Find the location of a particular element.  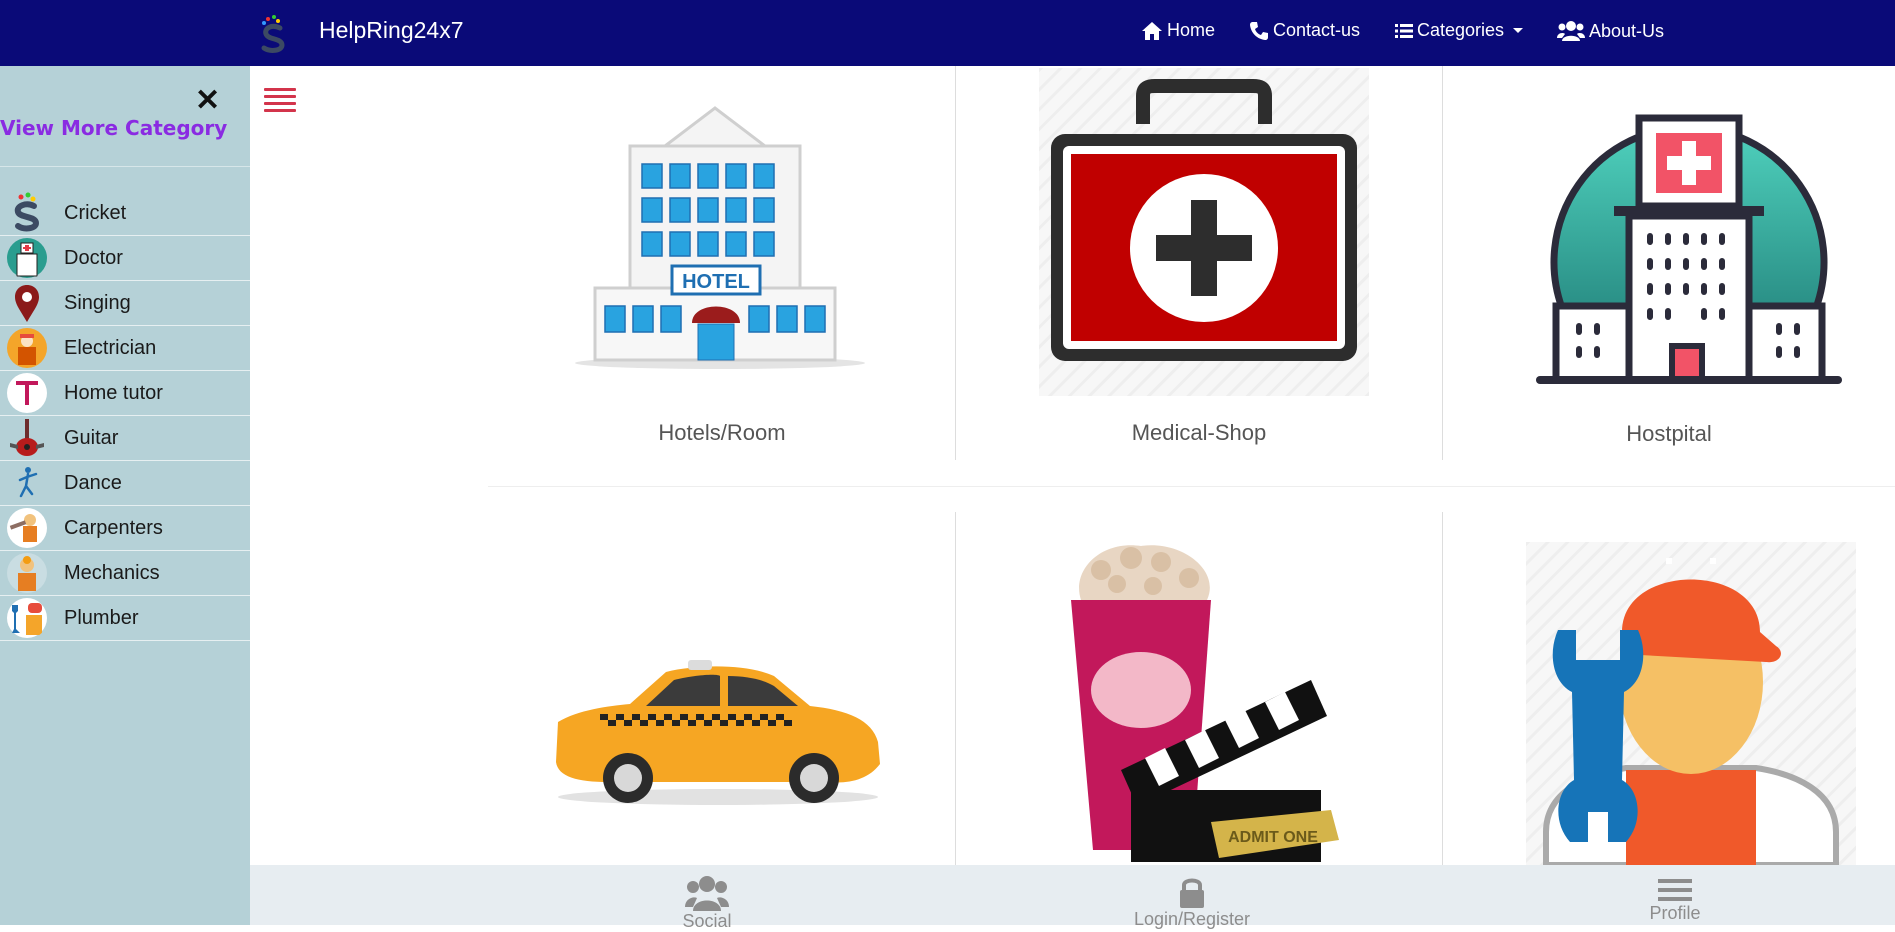

sidebar-item-label: Dance is located at coordinates (93, 482).